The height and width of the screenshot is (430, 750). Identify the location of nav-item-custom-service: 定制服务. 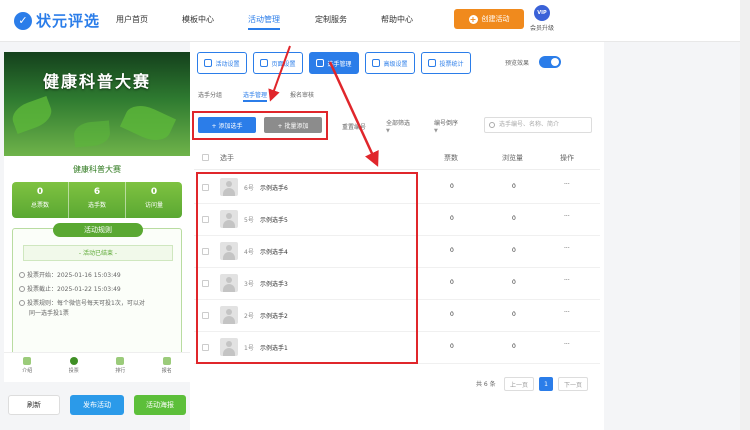
(331, 19).